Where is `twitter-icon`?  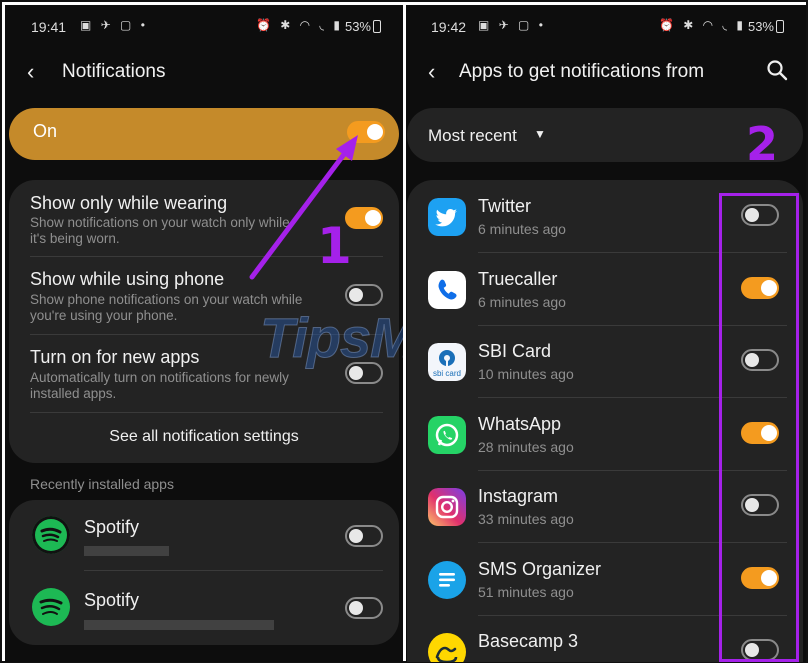
twitter-icon is located at coordinates (447, 217).